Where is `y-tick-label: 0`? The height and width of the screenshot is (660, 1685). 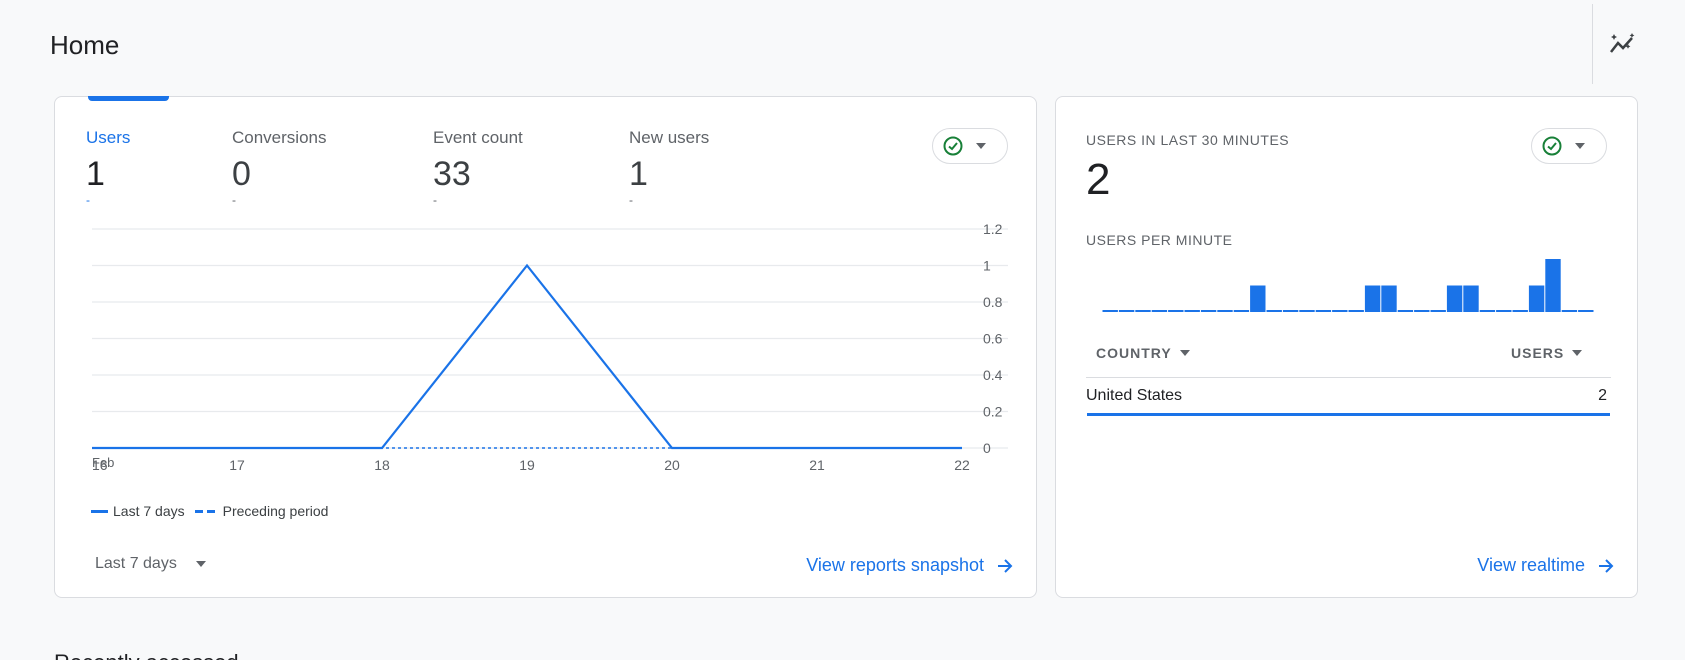 y-tick-label: 0 is located at coordinates (987, 448).